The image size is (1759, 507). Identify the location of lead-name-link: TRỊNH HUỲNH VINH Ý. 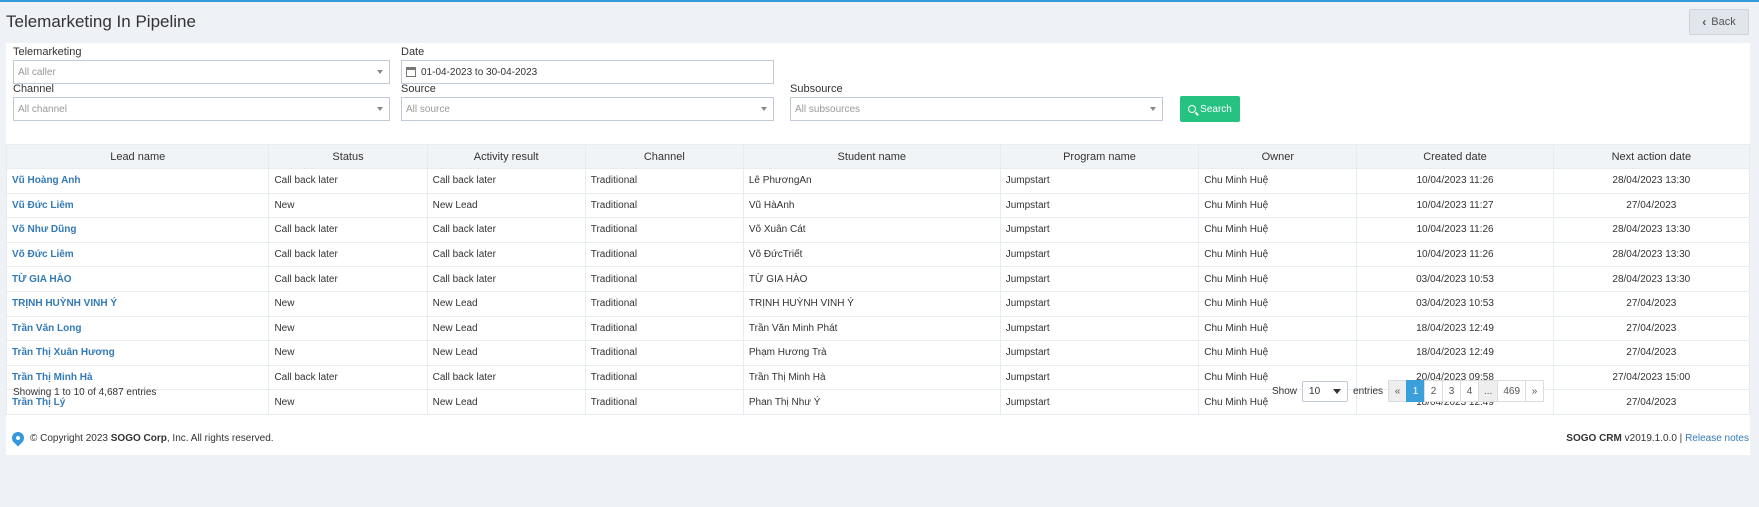
(64, 303).